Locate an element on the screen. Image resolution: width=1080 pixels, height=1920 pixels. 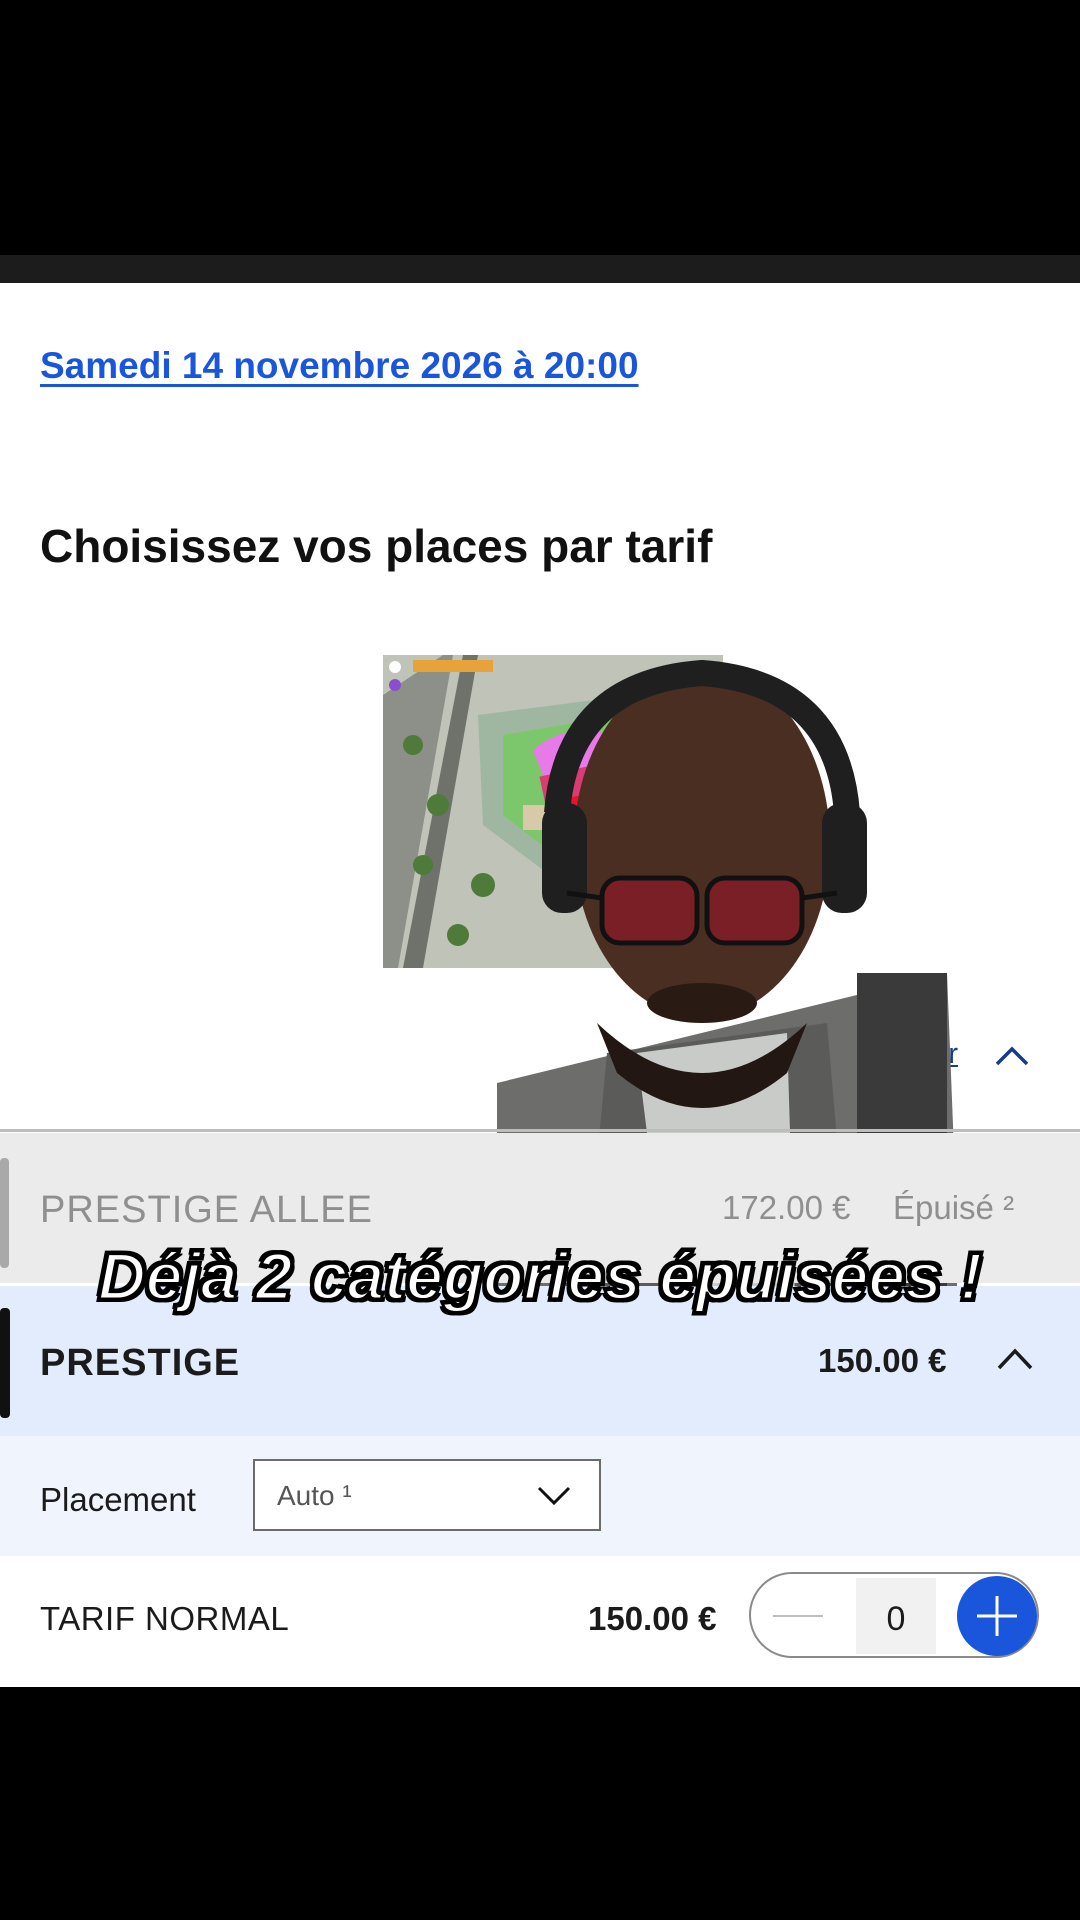
category-indicator is located at coordinates (5, 1363).